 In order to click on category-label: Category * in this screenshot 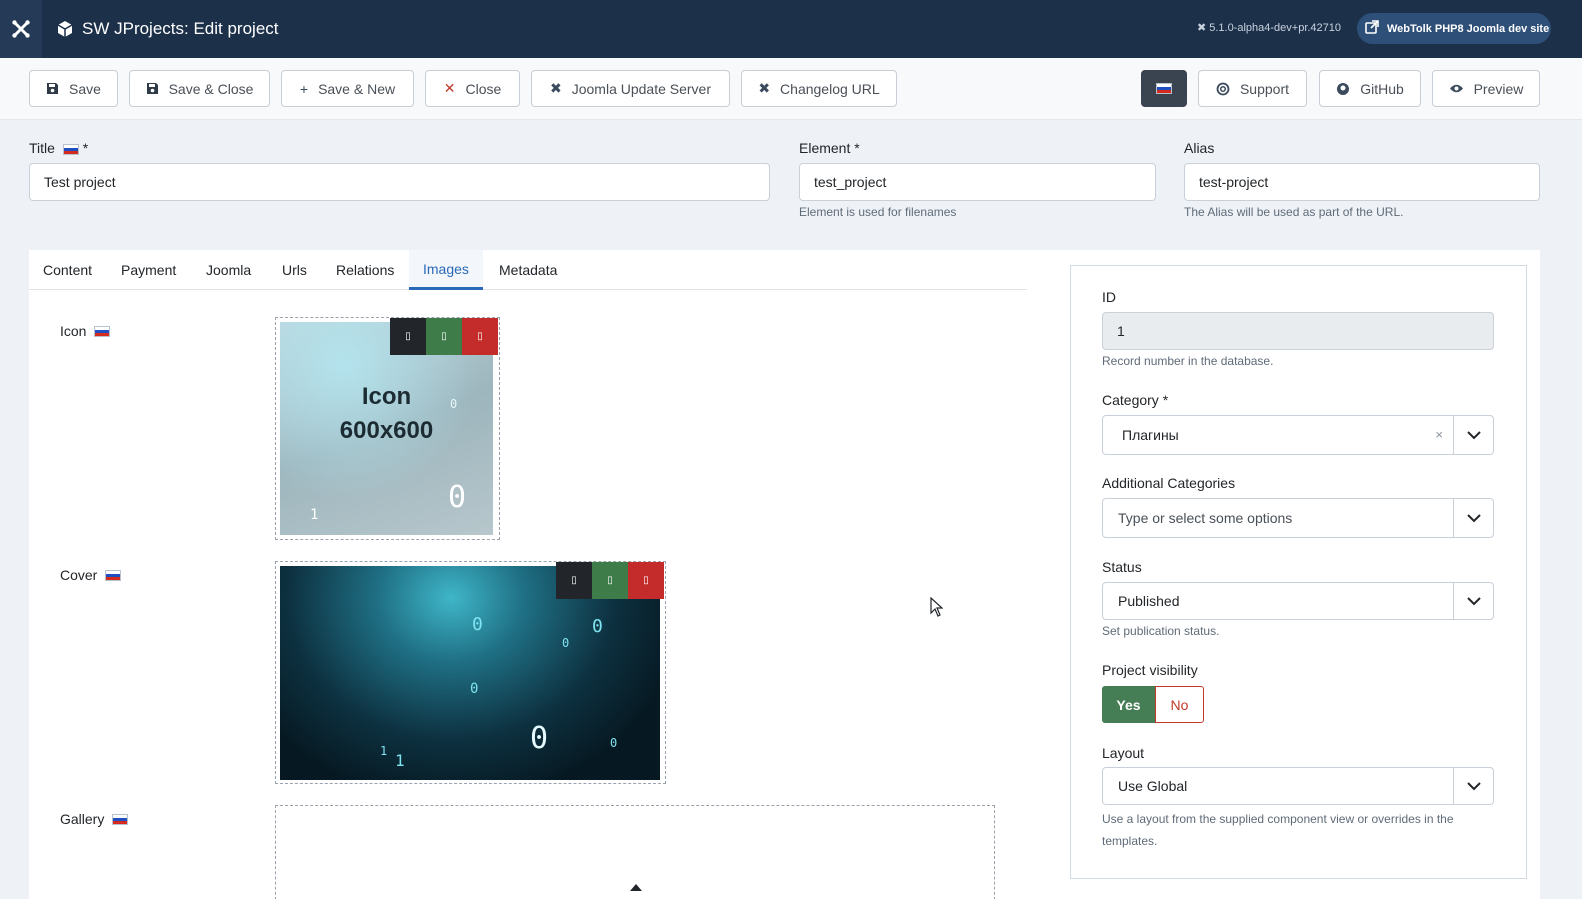, I will do `click(1135, 400)`.